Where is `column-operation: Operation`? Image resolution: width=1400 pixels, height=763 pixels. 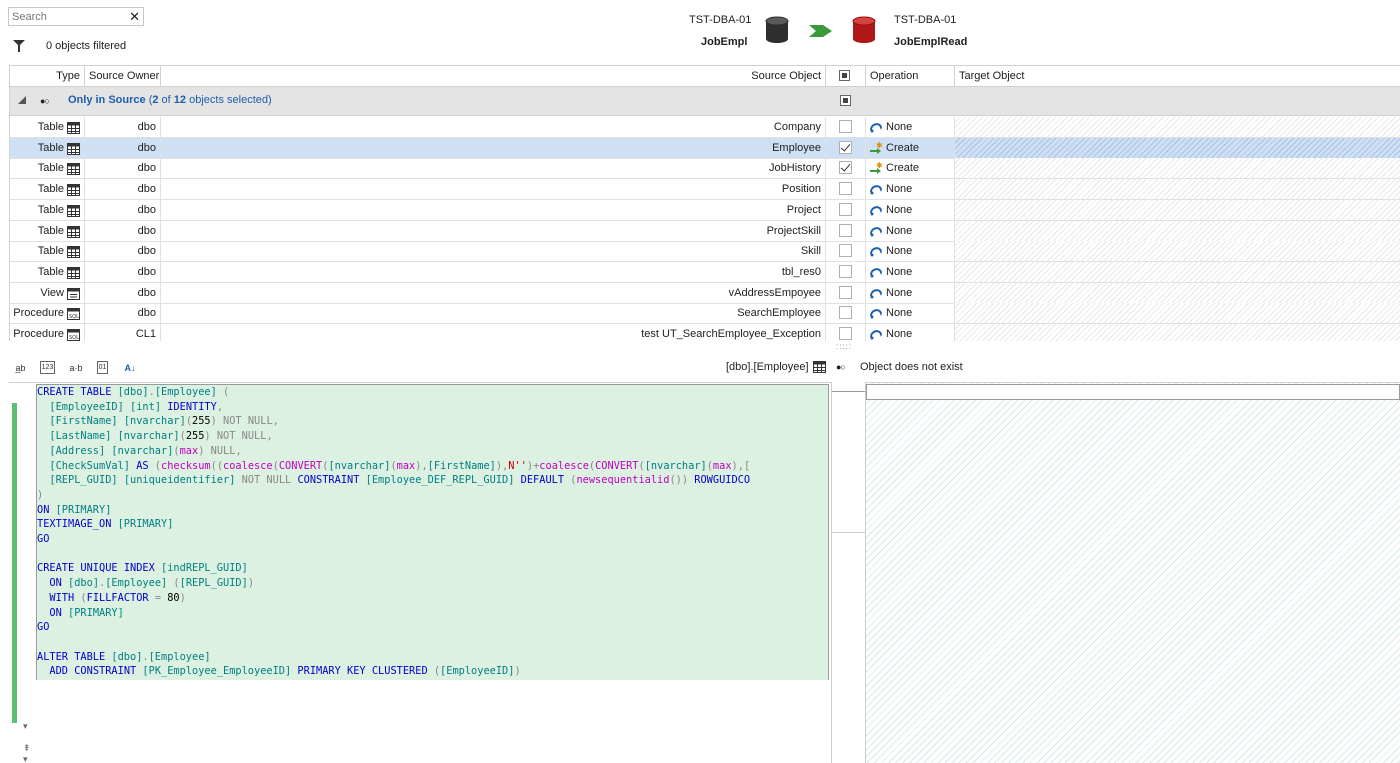
column-operation: Operation is located at coordinates (910, 76).